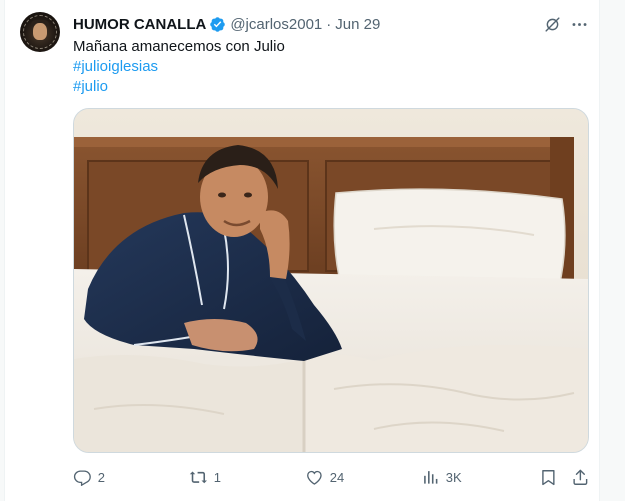 The height and width of the screenshot is (501, 625). I want to click on reply-icon, so click(82, 477).